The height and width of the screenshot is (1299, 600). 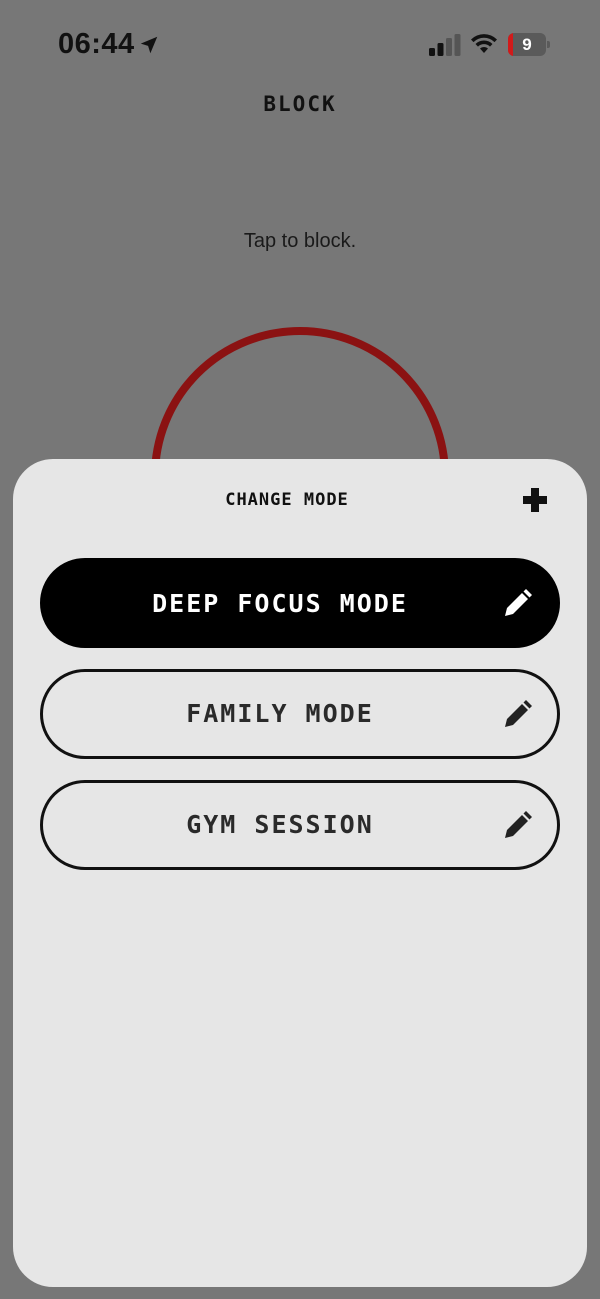 What do you see at coordinates (300, 241) in the screenshot?
I see `tap-hint: Tap to block.` at bounding box center [300, 241].